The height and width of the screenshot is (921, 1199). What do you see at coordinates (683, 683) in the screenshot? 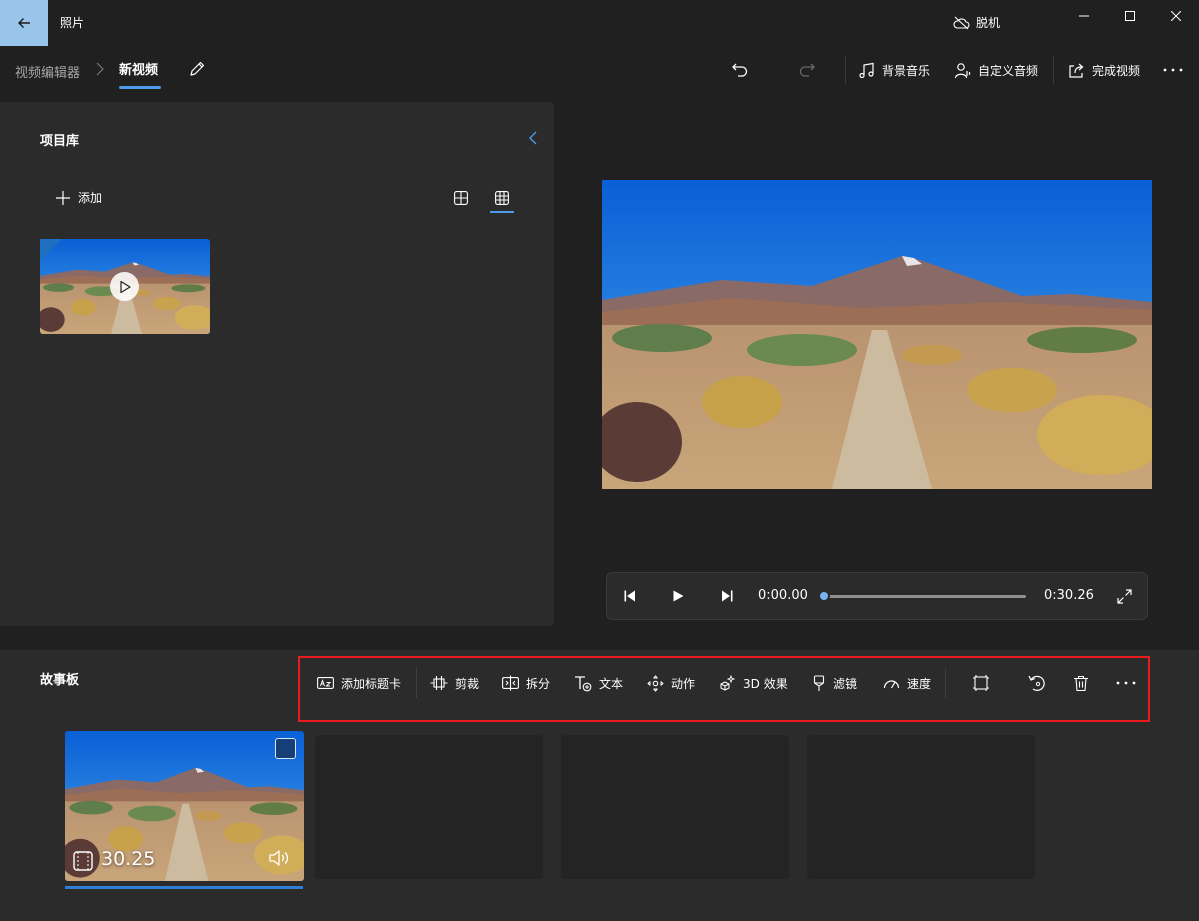
I see `motion-label: 动作` at bounding box center [683, 683].